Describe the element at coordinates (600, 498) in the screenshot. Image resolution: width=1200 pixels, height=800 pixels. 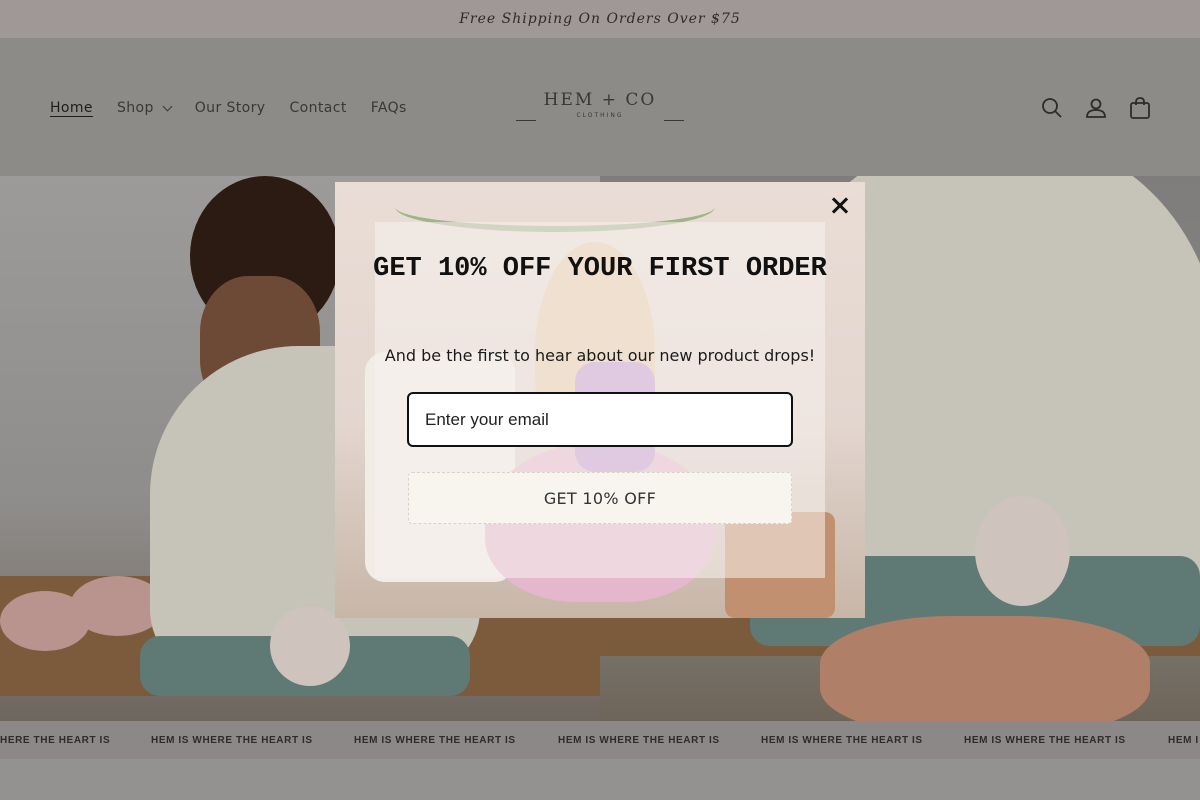
I see `get-discount-button: GET 10% OFF` at that location.